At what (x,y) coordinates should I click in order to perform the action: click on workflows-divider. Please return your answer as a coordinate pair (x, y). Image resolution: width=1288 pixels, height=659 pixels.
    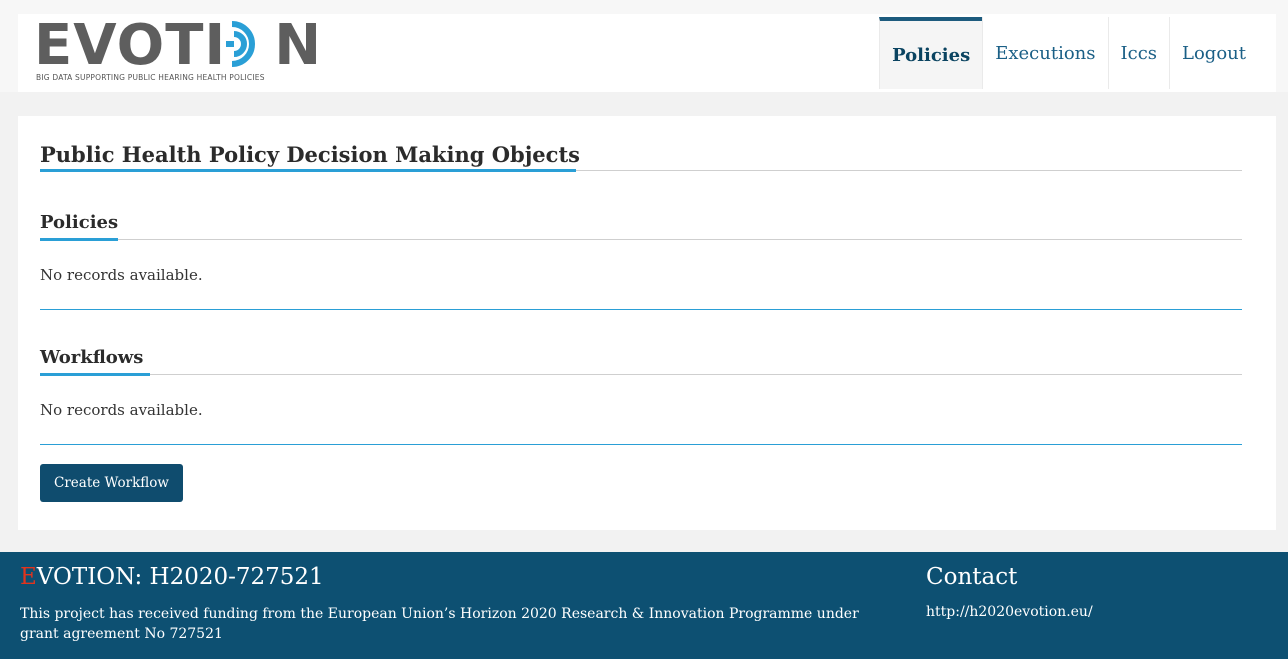
    Looking at the image, I should click on (641, 374).